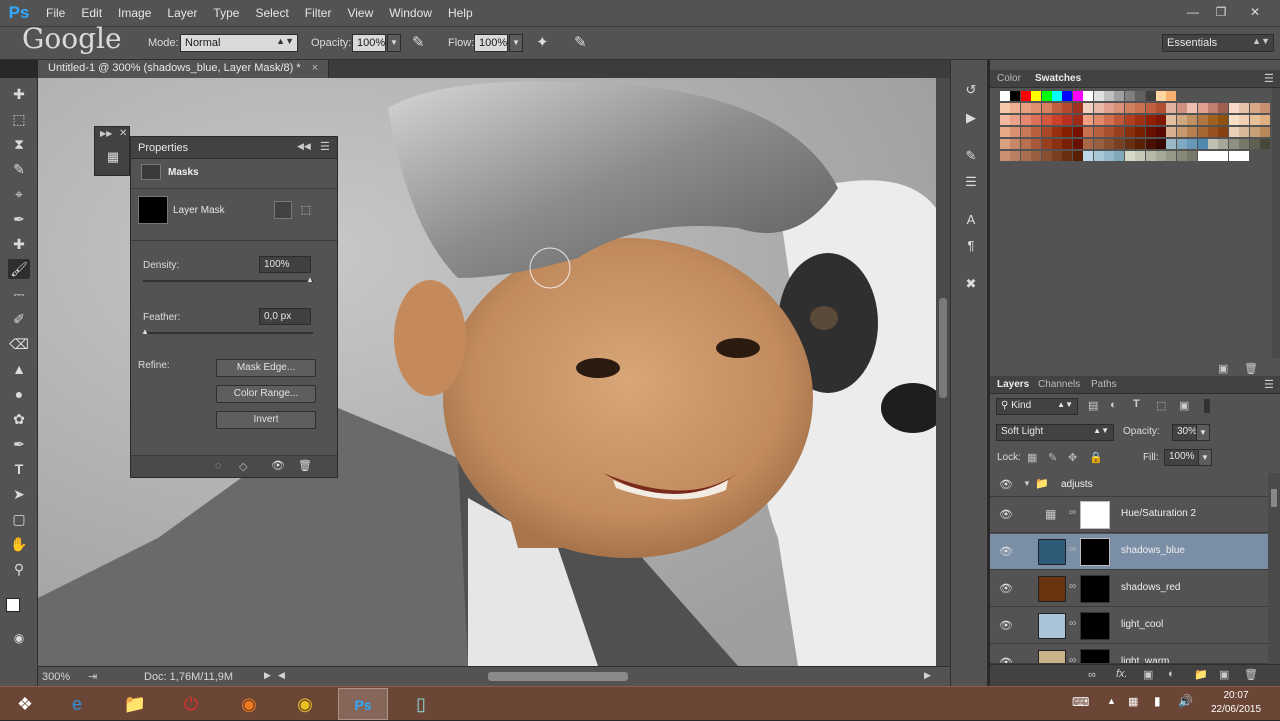  Describe the element at coordinates (1205, 457) in the screenshot. I see `fill-dropdown-icon: ▼` at that location.